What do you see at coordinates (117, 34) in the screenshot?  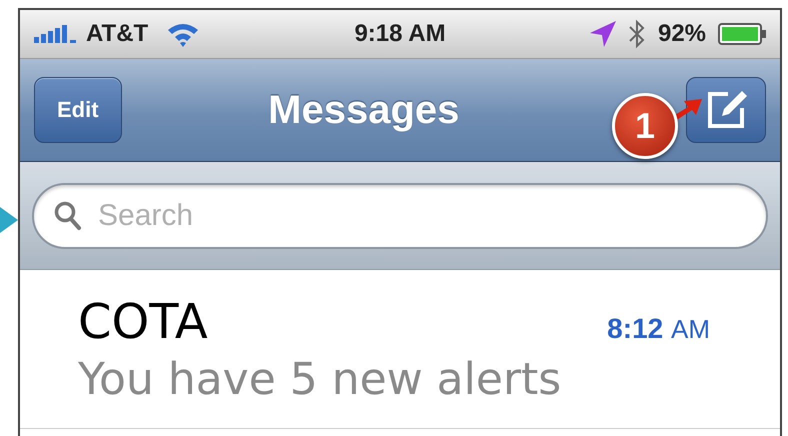 I see `carrier-name: AT&T` at bounding box center [117, 34].